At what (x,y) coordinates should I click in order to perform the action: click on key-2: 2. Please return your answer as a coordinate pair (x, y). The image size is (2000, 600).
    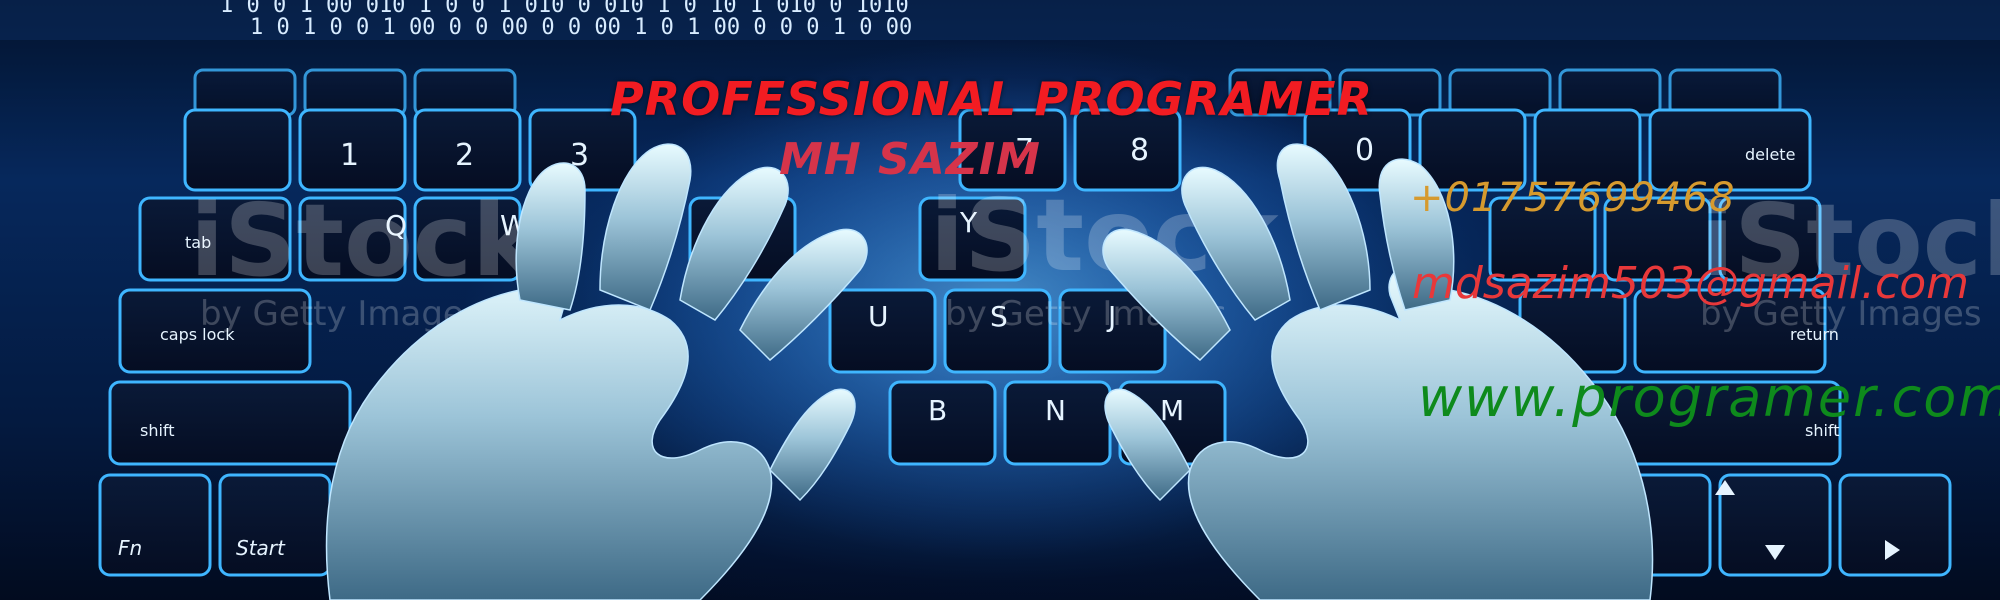
    Looking at the image, I should click on (464, 155).